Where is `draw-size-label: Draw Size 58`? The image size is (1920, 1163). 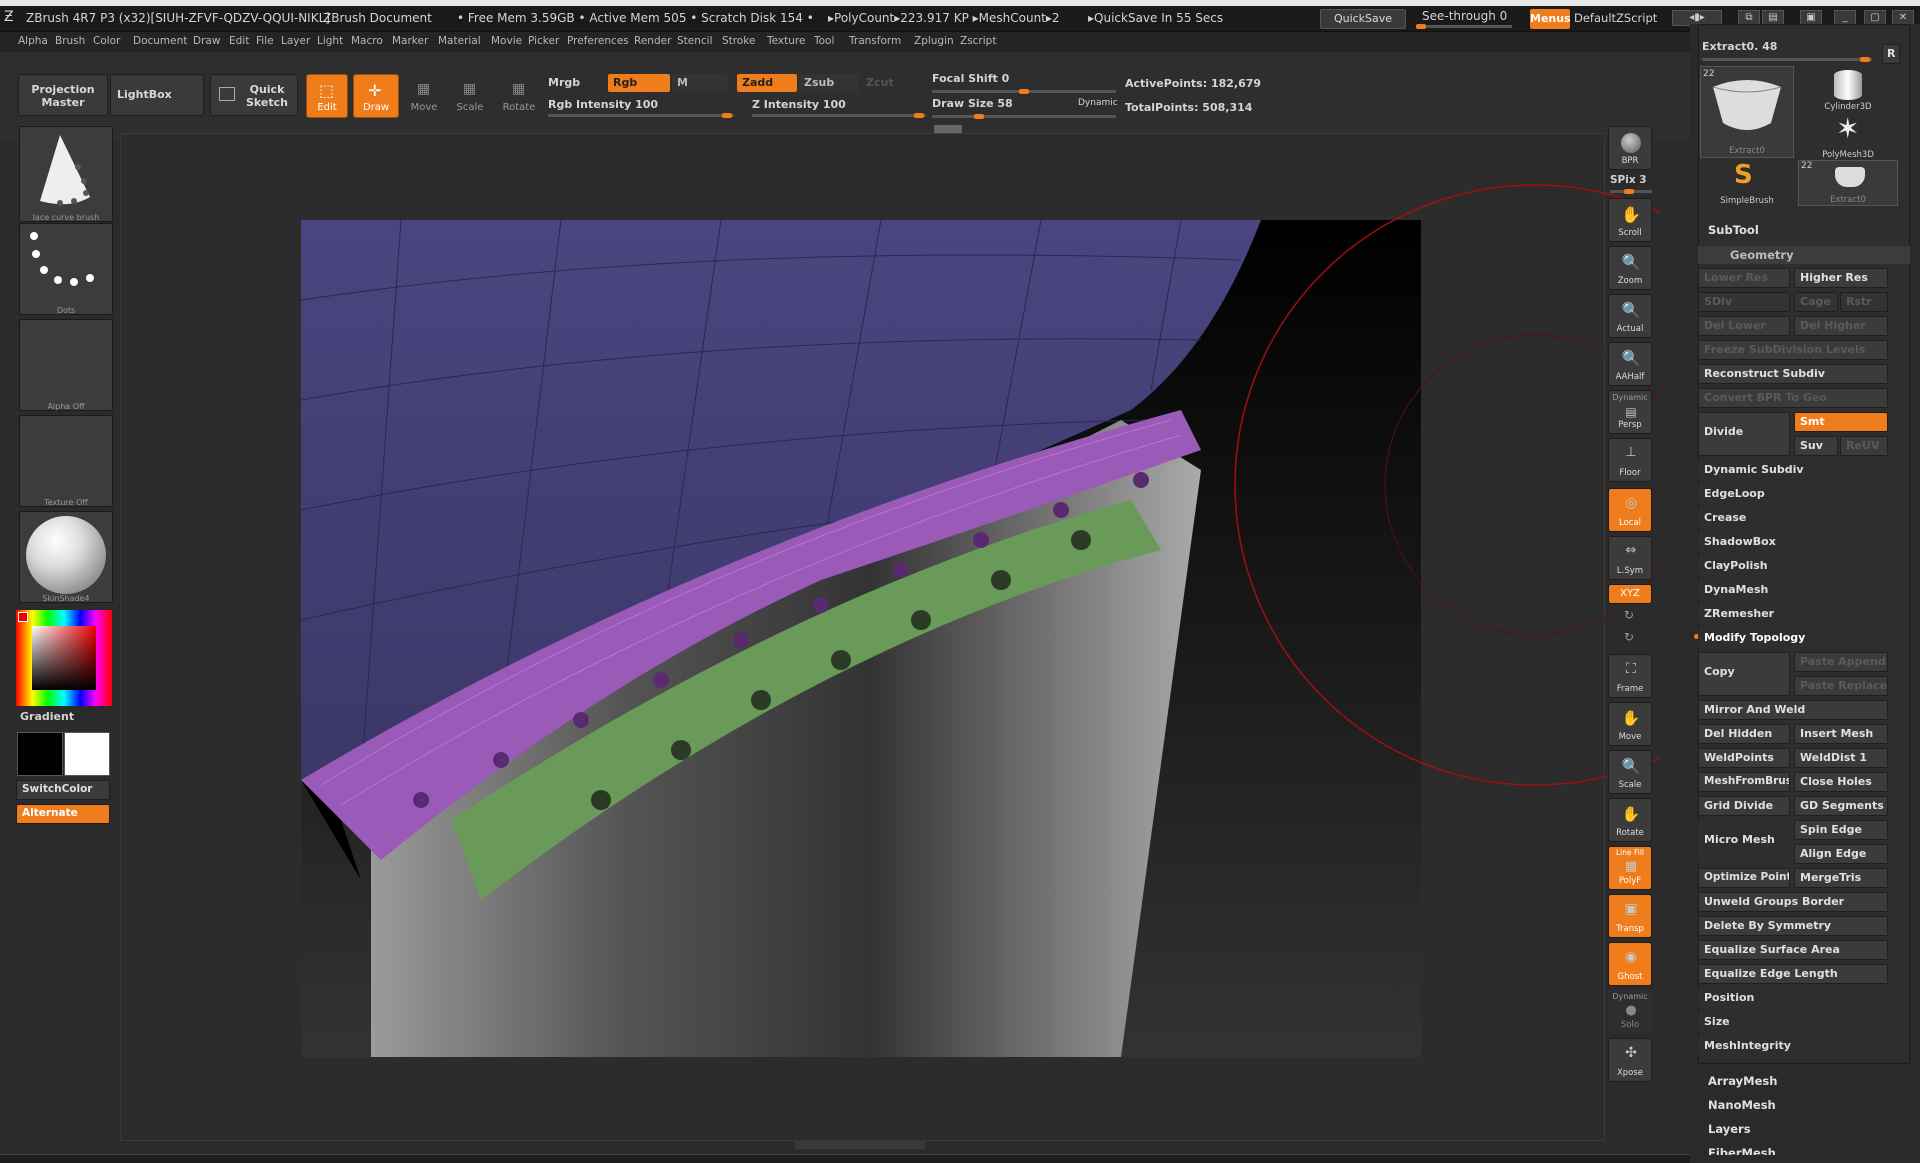 draw-size-label: Draw Size 58 is located at coordinates (972, 103).